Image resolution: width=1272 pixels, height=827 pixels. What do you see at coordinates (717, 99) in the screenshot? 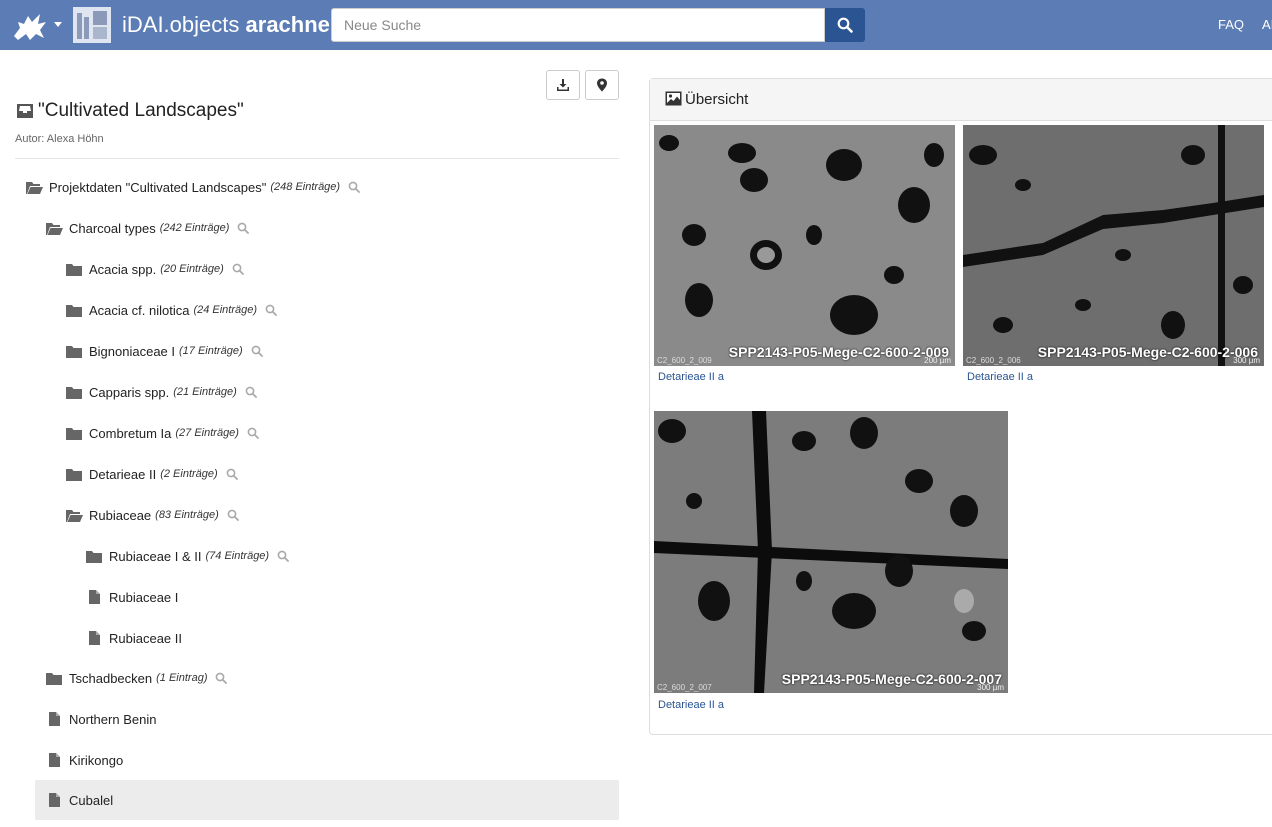
I see `overview-title: Übersicht` at bounding box center [717, 99].